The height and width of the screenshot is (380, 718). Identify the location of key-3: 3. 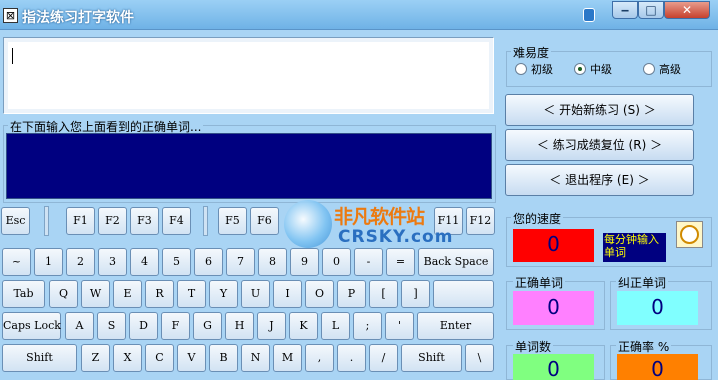
(112, 262).